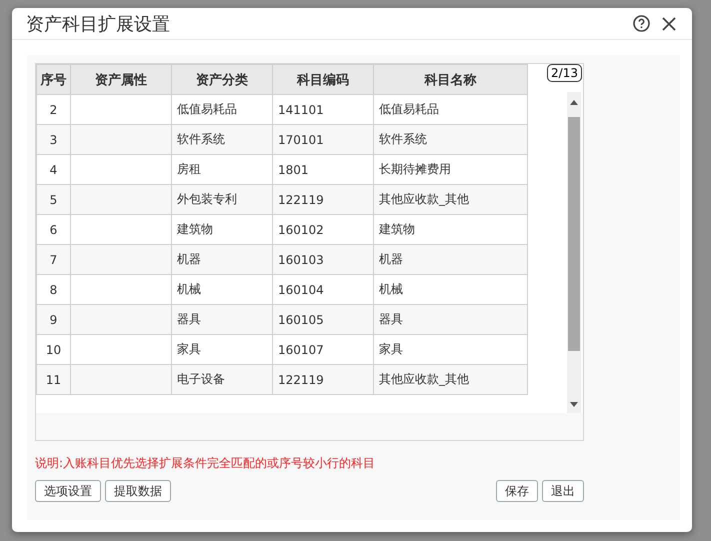 This screenshot has height=541, width=711. What do you see at coordinates (53, 139) in the screenshot?
I see `table-cell: 3` at bounding box center [53, 139].